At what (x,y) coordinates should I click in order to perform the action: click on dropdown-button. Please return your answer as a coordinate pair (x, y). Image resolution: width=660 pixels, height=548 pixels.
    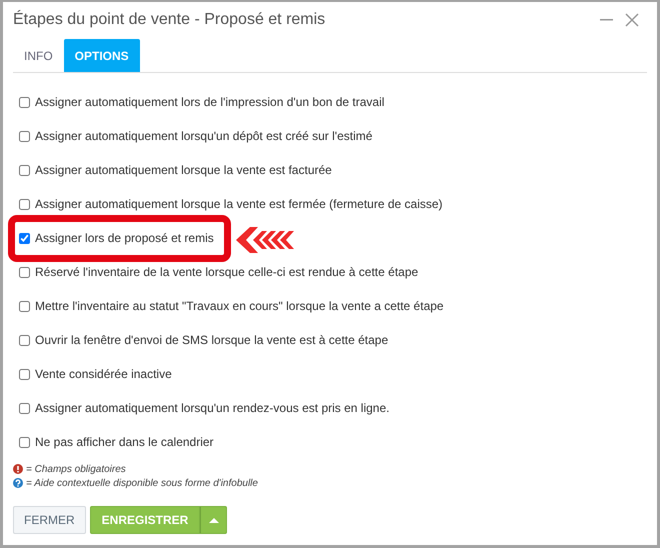
    Looking at the image, I should click on (214, 520).